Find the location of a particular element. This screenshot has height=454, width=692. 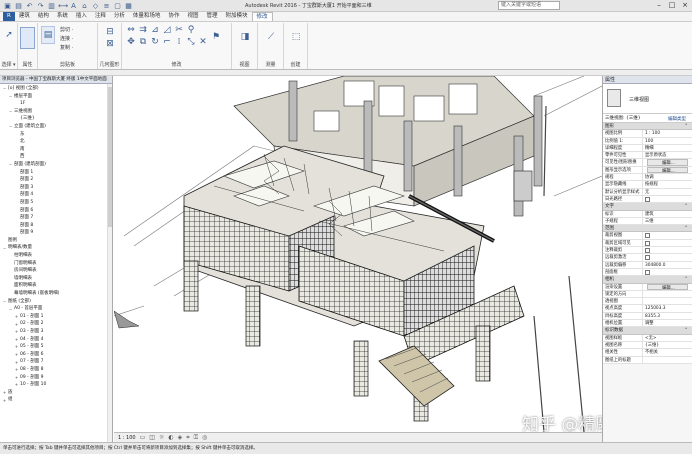

modify-cursor-icon: ➚ is located at coordinates (9, 35).